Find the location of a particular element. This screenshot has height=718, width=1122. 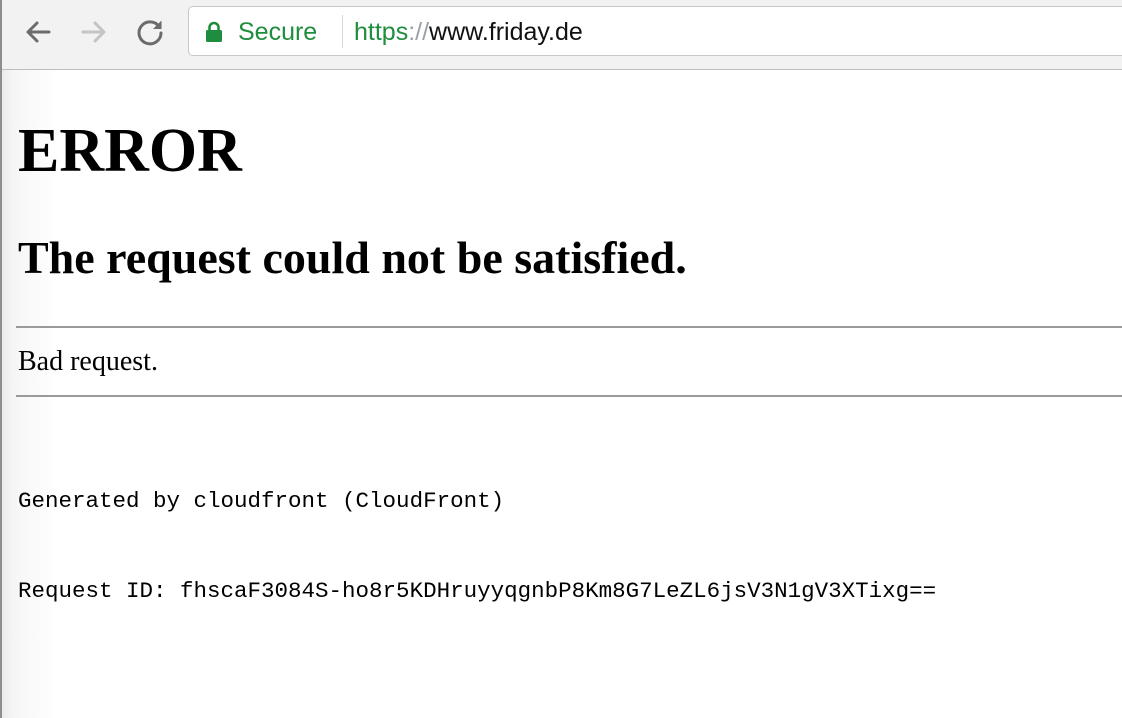

reload-button is located at coordinates (150, 32).